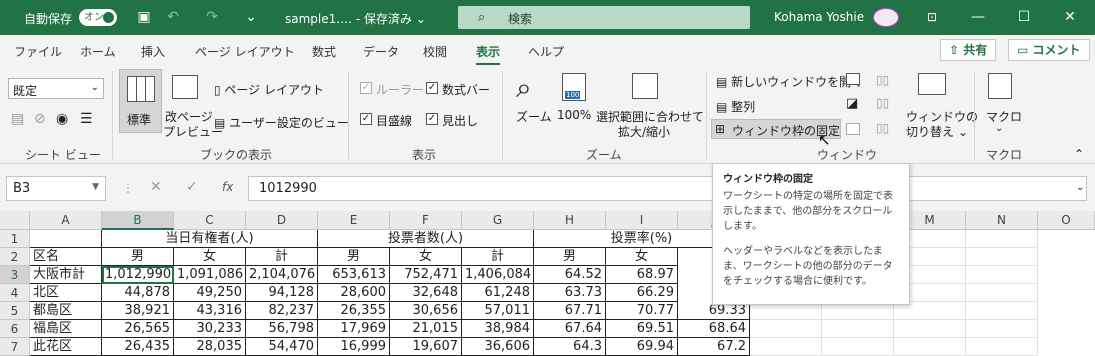 This screenshot has height=356, width=1095. Describe the element at coordinates (245, 51) in the screenshot. I see `tab-page-layout: ページ レイアウト` at that location.